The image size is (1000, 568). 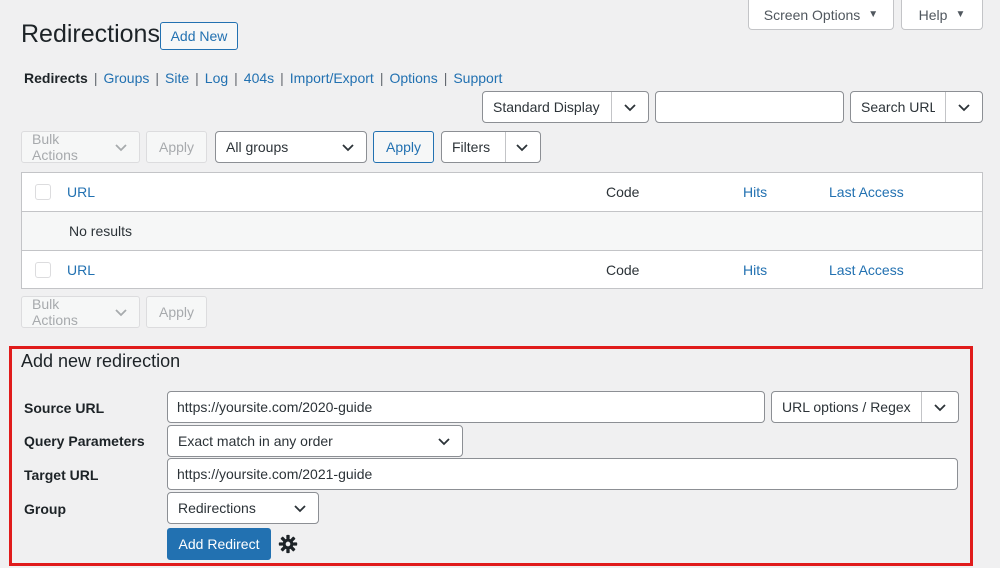 I want to click on column-header-code: Code, so click(x=623, y=192).